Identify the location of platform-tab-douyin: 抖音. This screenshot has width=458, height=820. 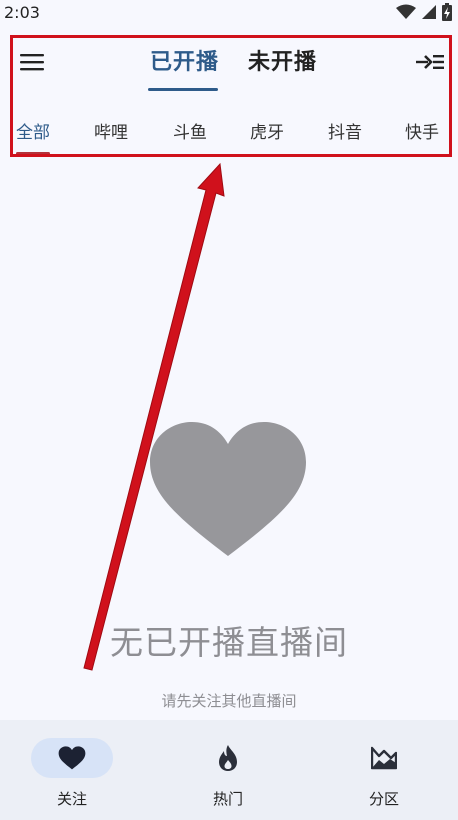
(345, 130).